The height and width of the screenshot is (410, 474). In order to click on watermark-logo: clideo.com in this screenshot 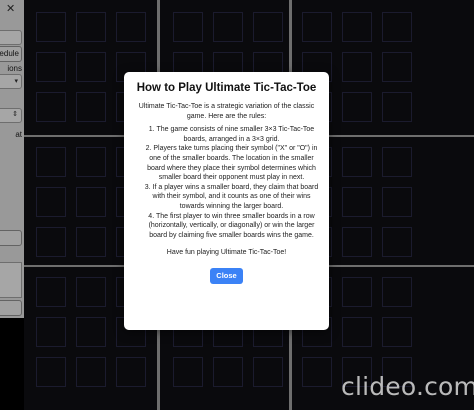, I will do `click(407, 386)`.